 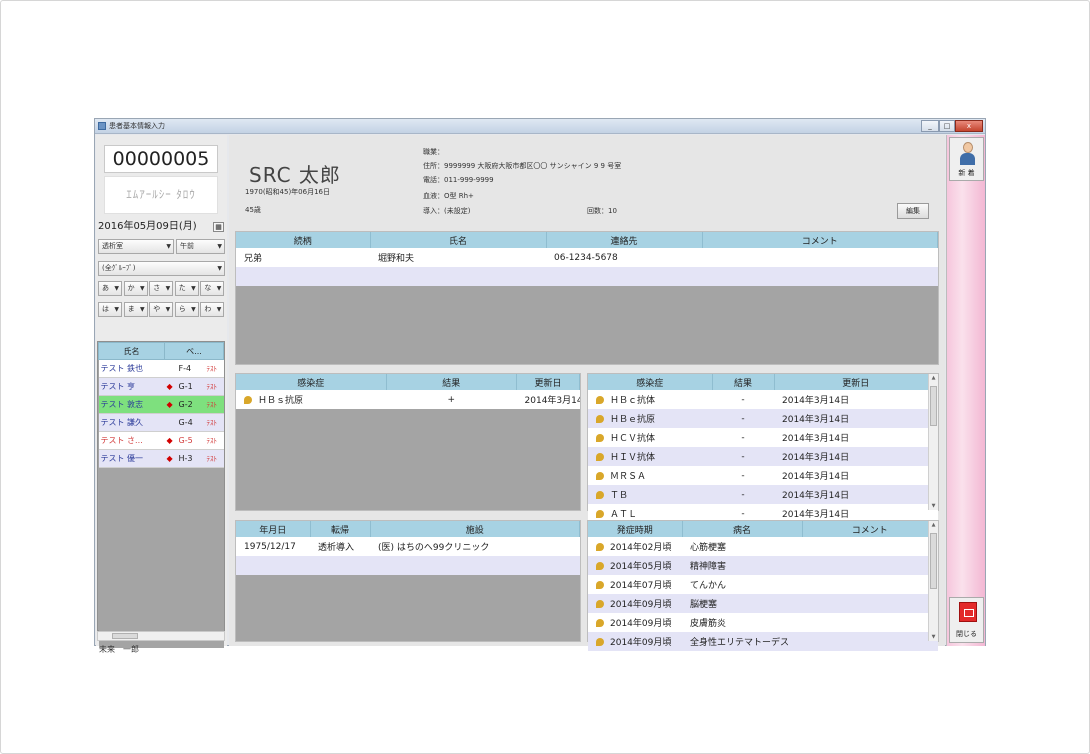 What do you see at coordinates (161, 422) in the screenshot?
I see `patient-row: テスト 謙久 G-4 ﾃｽﾄ` at bounding box center [161, 422].